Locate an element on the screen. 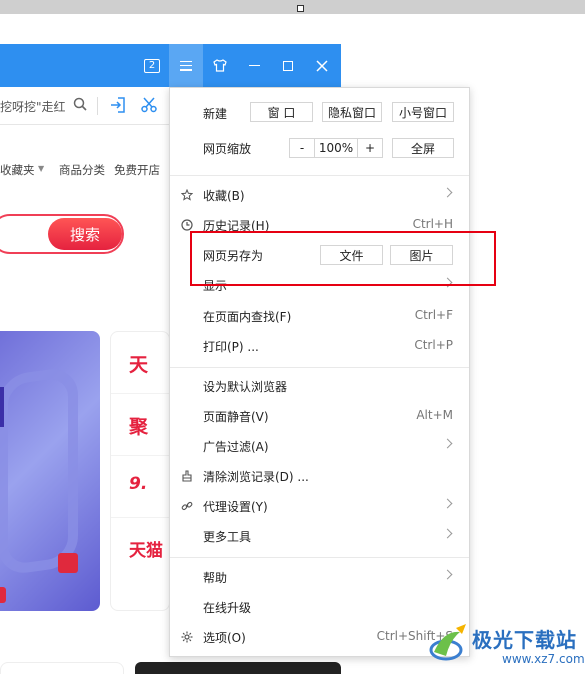 This screenshot has height=674, width=585. menu-item-online-upgrade: 在线升级 is located at coordinates (319, 607).